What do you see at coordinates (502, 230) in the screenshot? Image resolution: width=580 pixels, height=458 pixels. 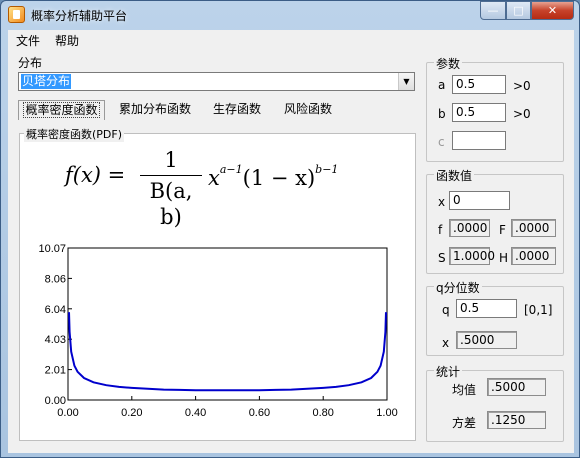 I see `fv-F-label: F` at bounding box center [502, 230].